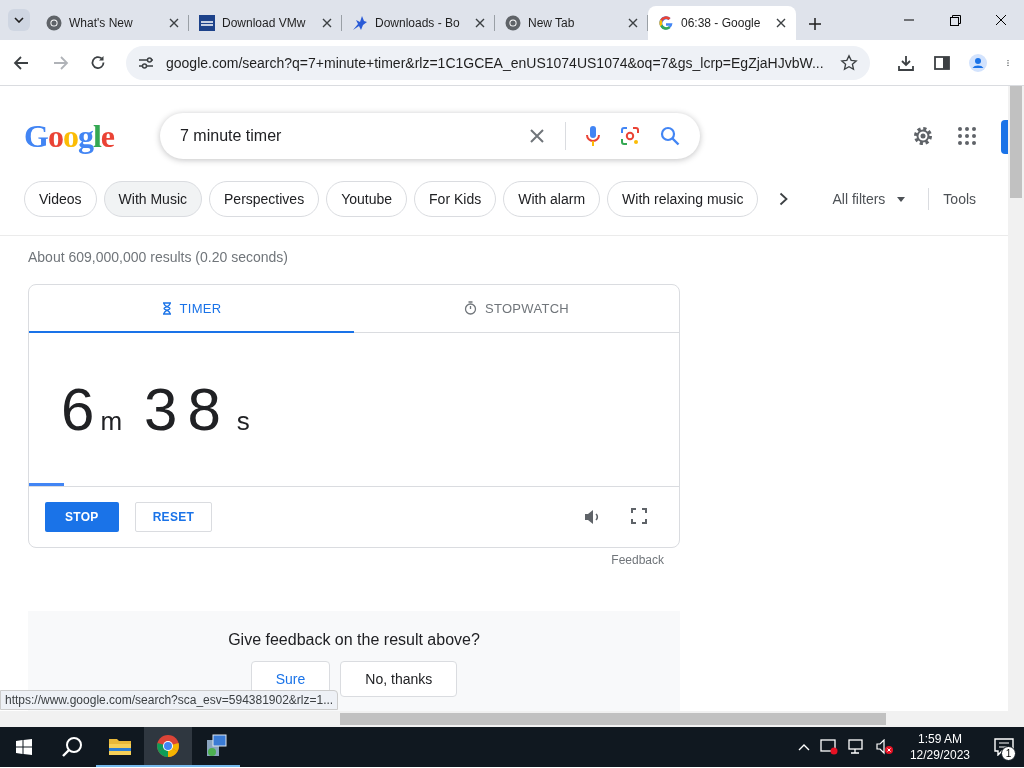 The image size is (1024, 768). Describe the element at coordinates (1016, 398) in the screenshot. I see `vertical-scrollbar` at that location.